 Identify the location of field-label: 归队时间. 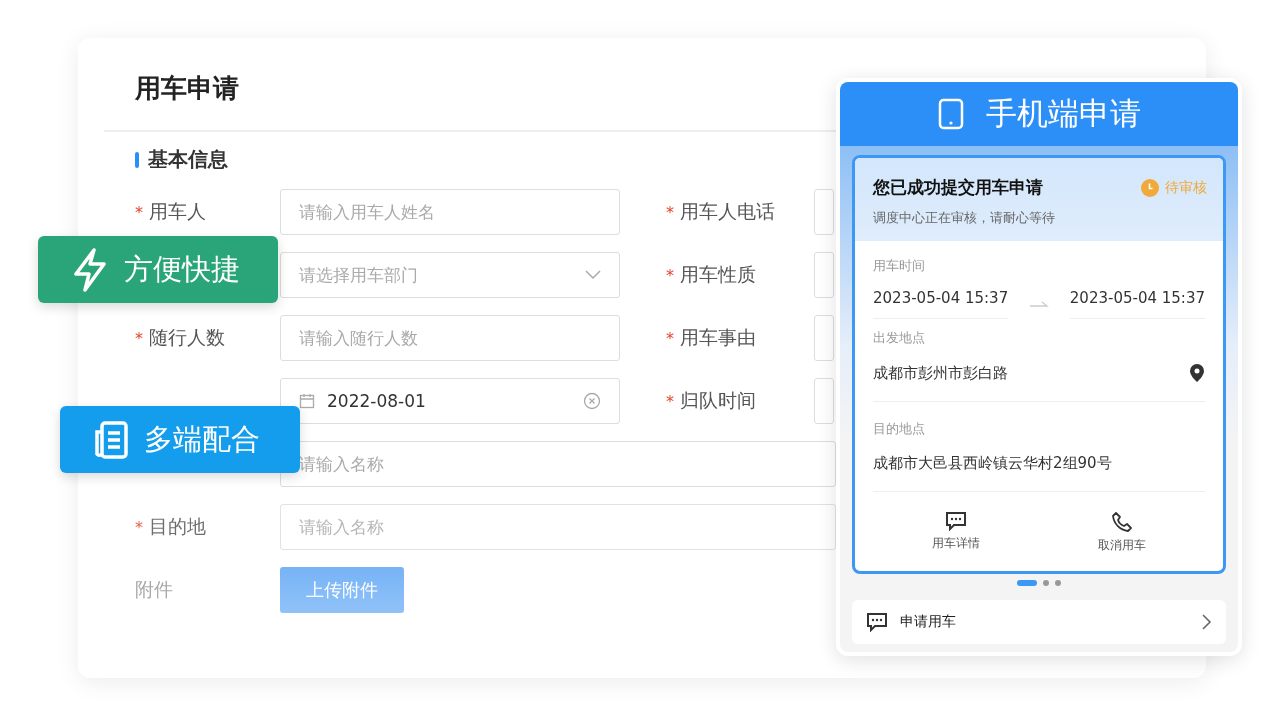
(718, 400).